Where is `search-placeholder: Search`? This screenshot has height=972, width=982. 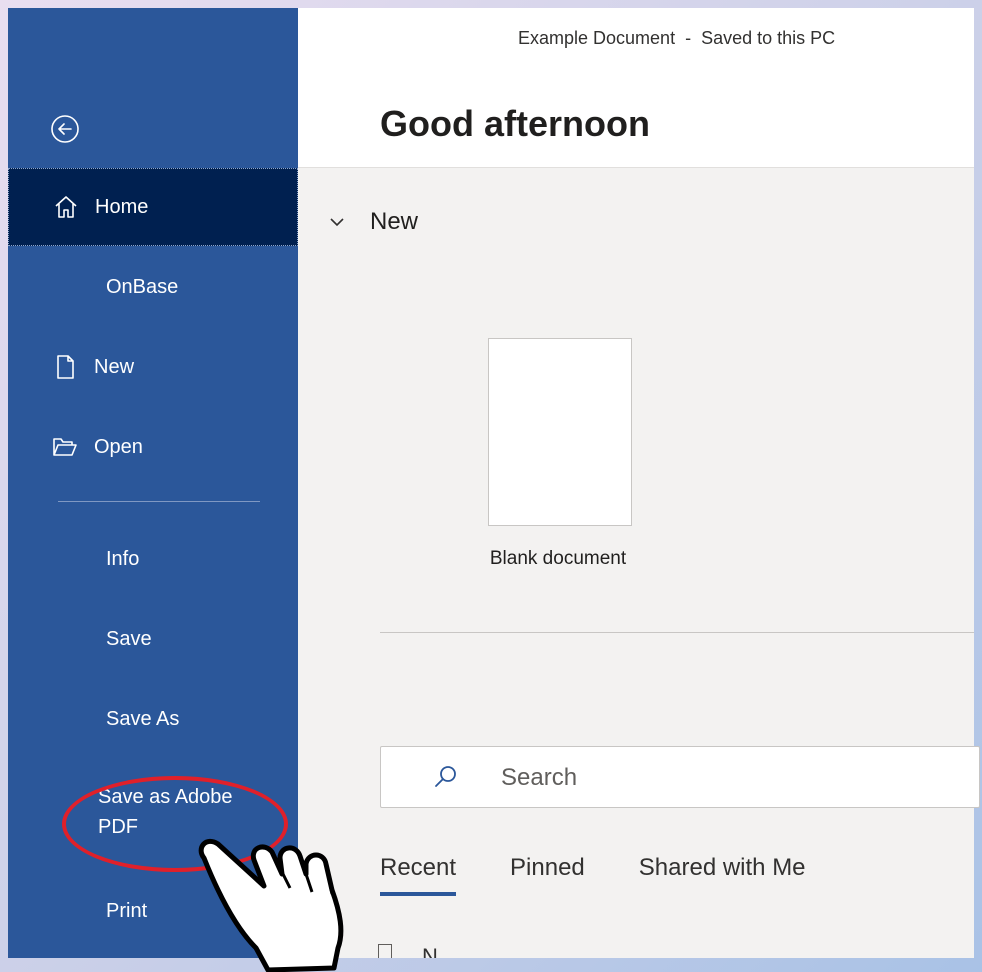 search-placeholder: Search is located at coordinates (539, 777).